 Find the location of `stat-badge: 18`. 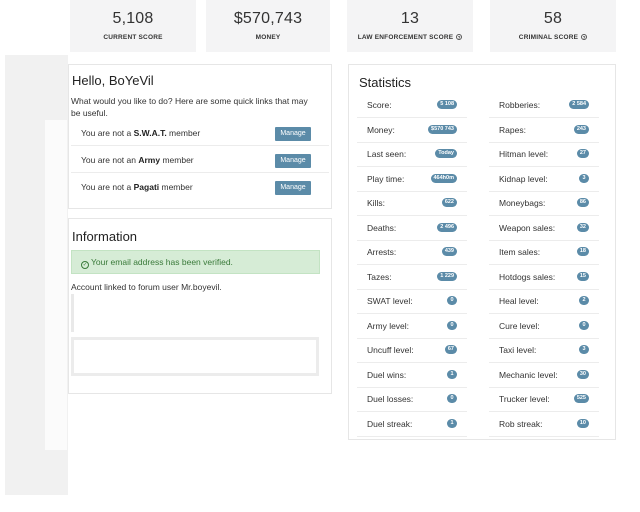

stat-badge: 18 is located at coordinates (582, 251).